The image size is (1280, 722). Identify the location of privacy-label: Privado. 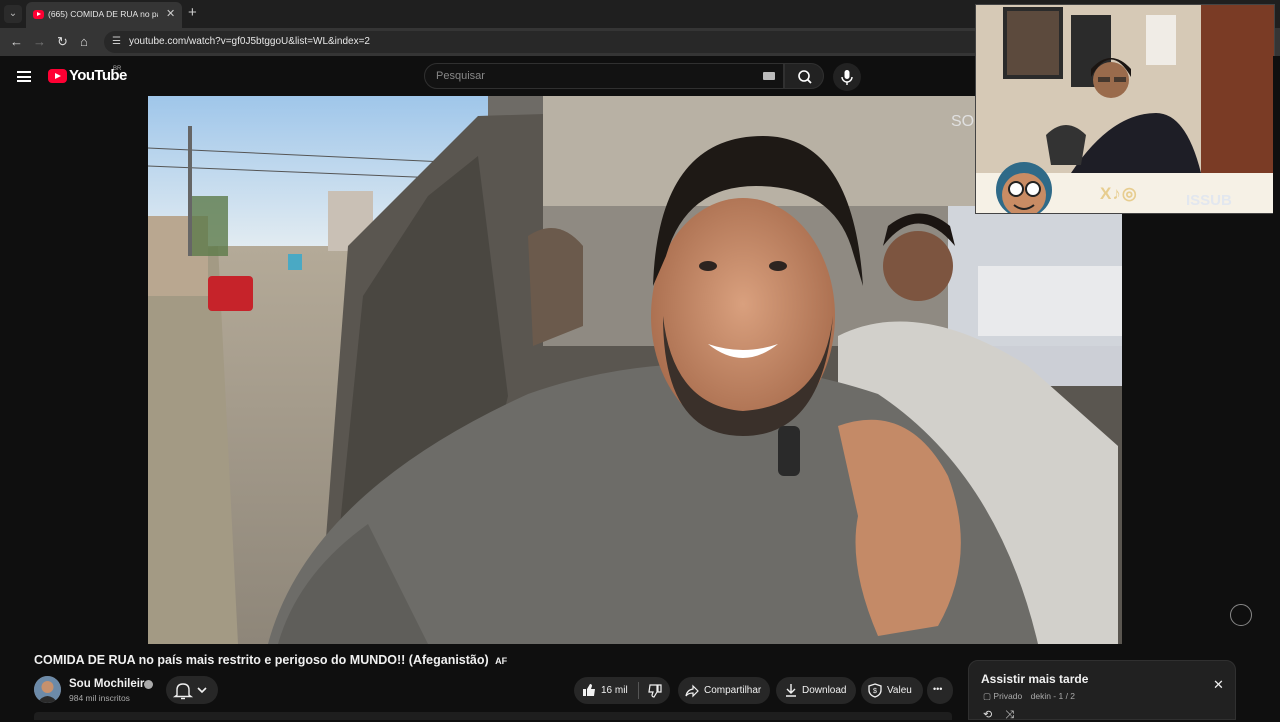
(1008, 696).